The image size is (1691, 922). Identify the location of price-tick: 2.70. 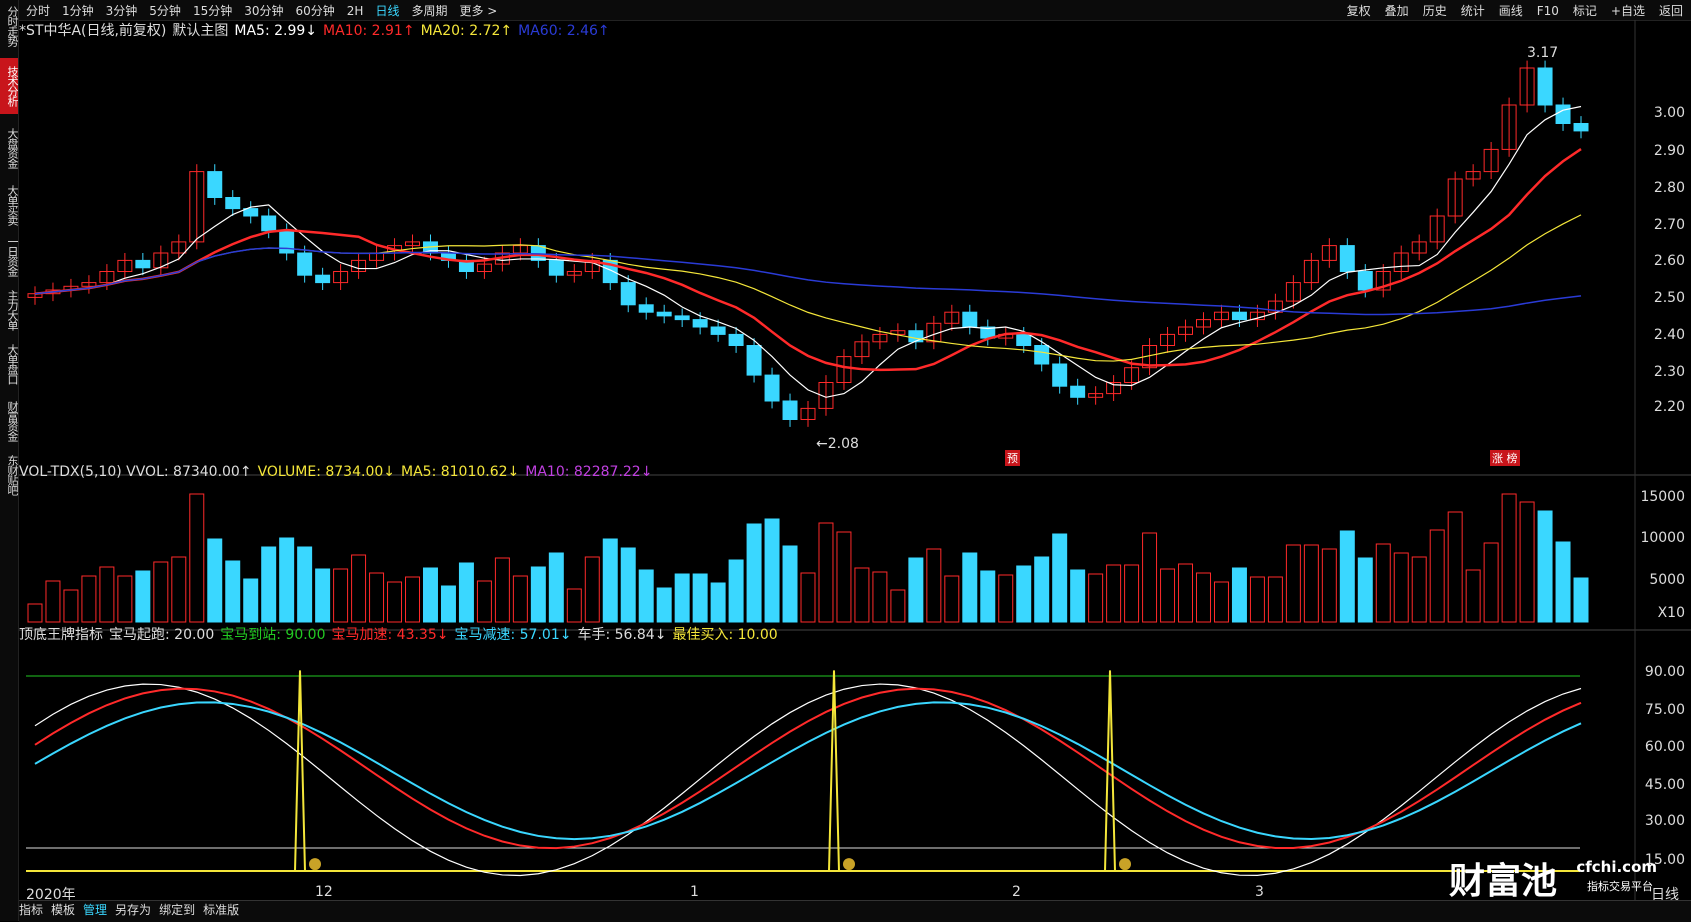
(1669, 225).